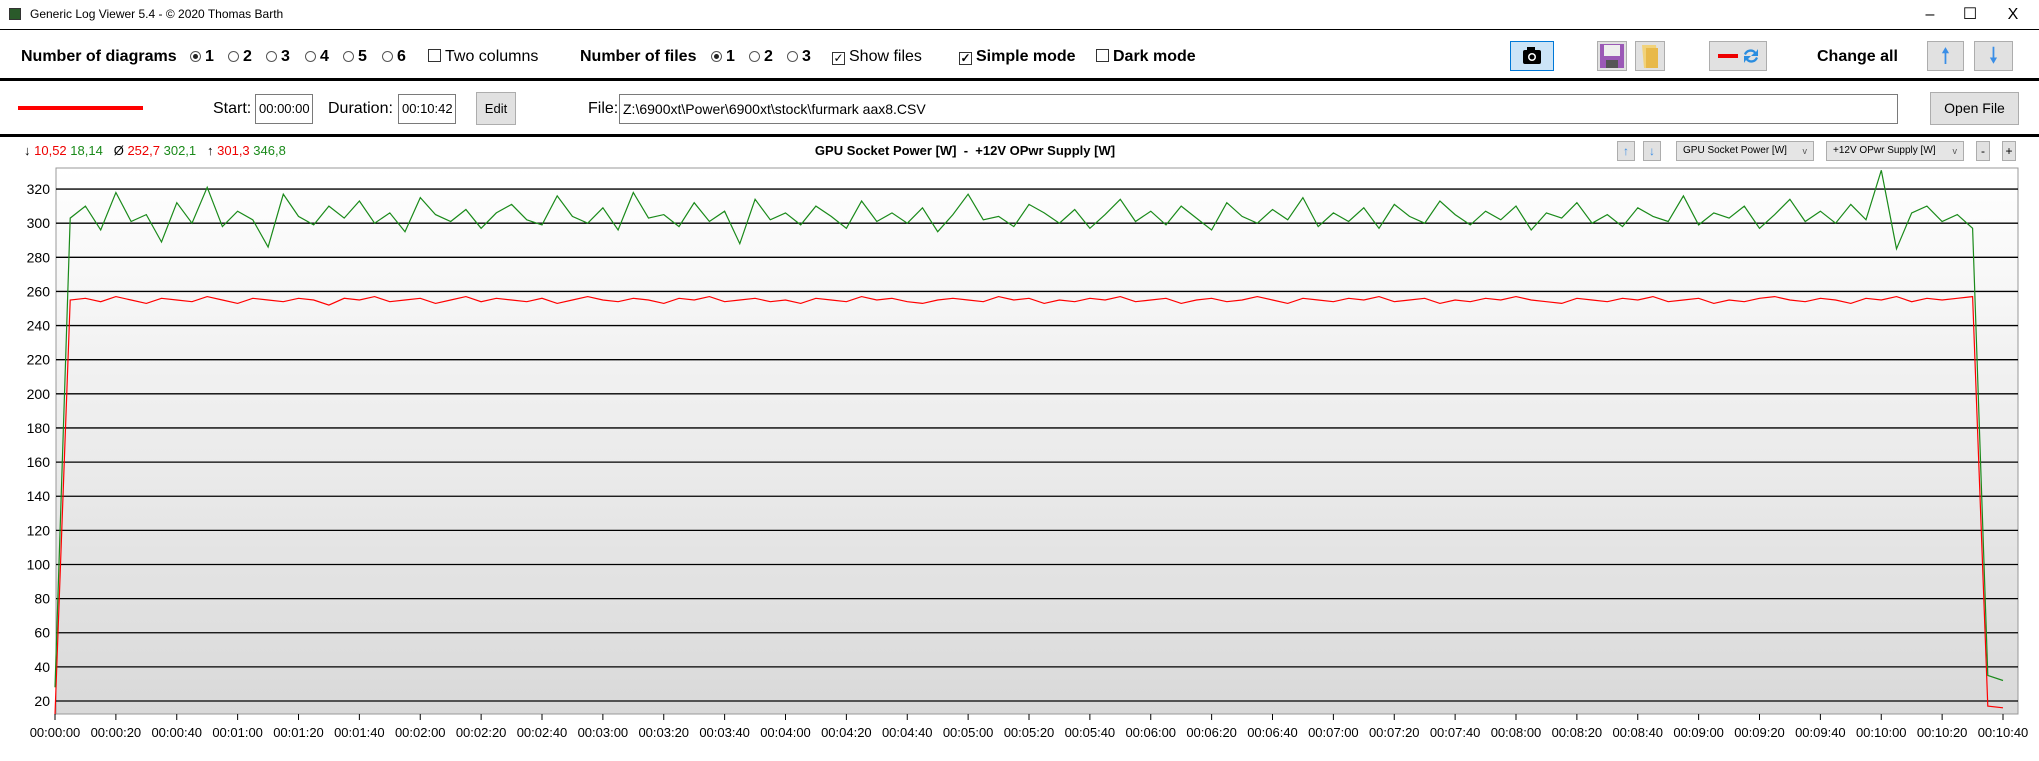  I want to click on move-down-all-button: 🠗, so click(1993, 56).